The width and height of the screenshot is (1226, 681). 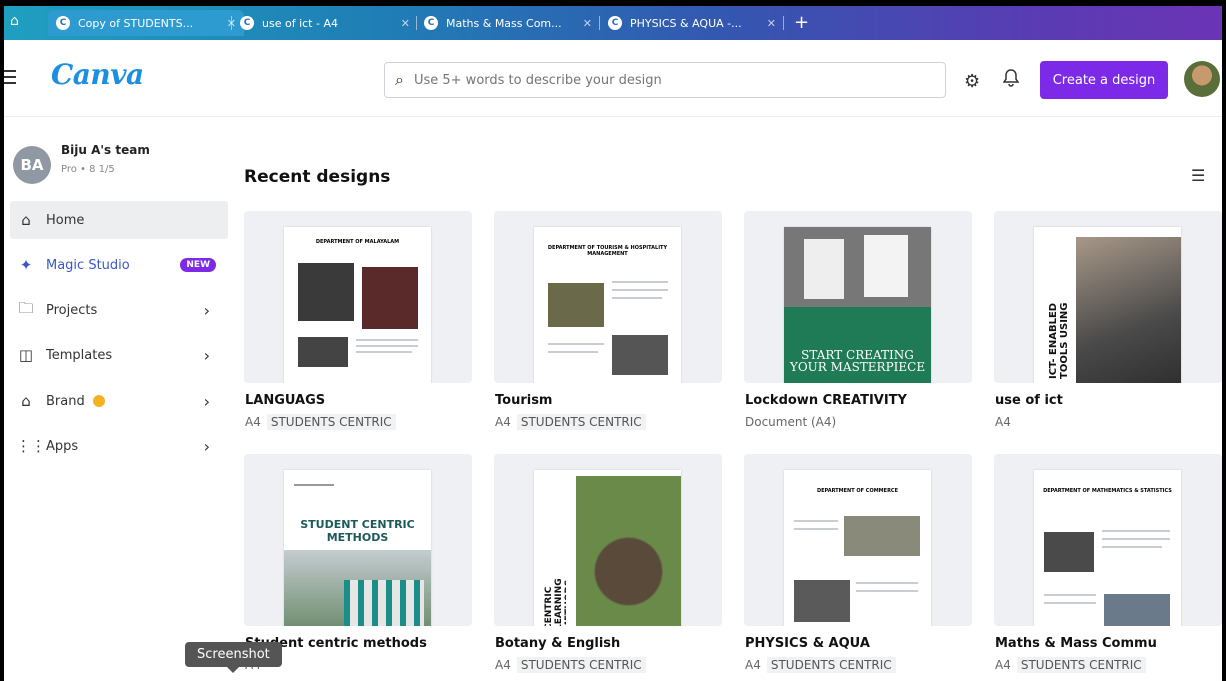 What do you see at coordinates (557, 643) in the screenshot?
I see `design-title: Botany & English` at bounding box center [557, 643].